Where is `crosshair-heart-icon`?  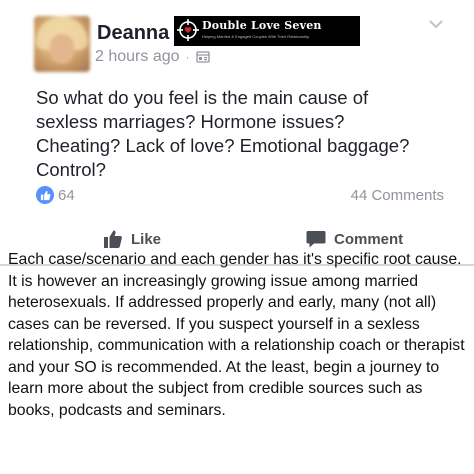
crosshair-heart-icon is located at coordinates (188, 30).